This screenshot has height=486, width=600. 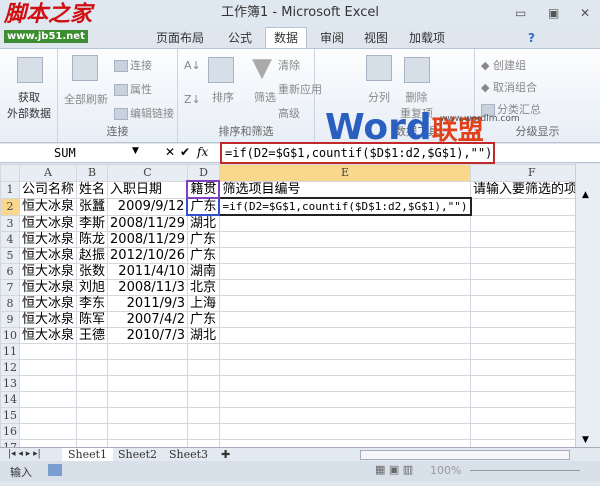 What do you see at coordinates (147, 189) in the screenshot?
I see `cell-C1: 入职日期` at bounding box center [147, 189].